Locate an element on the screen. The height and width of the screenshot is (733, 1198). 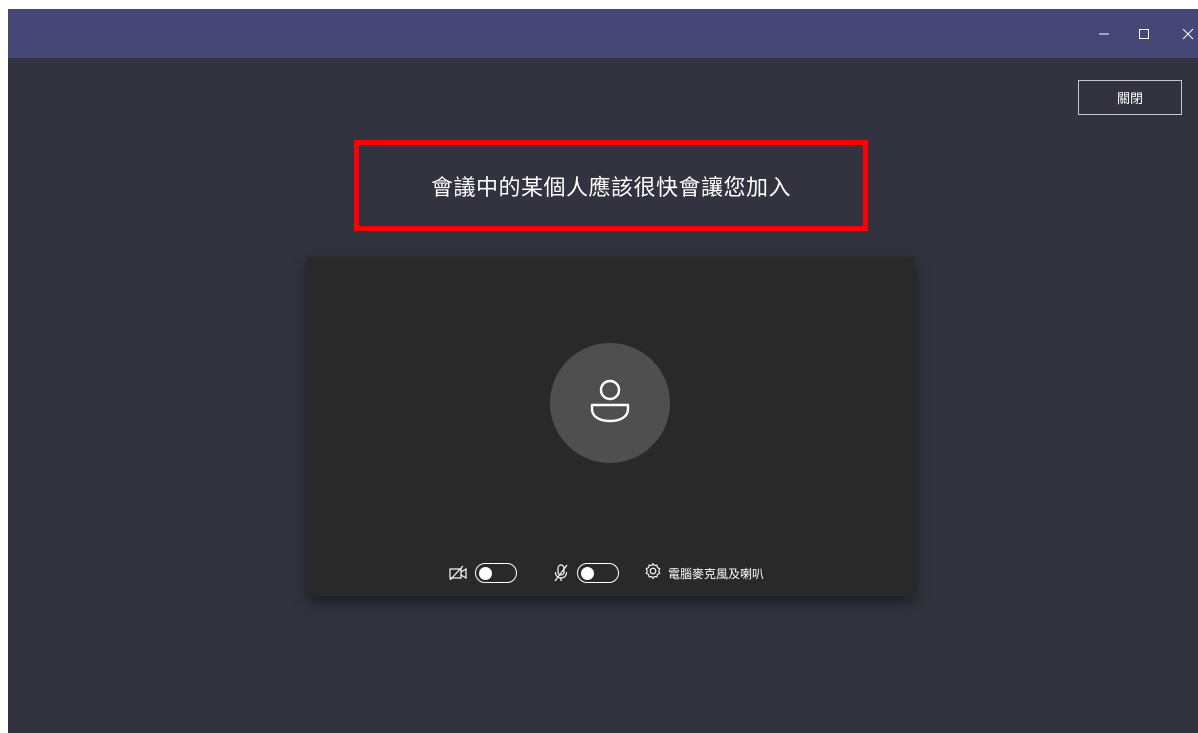
title-bar is located at coordinates (603, 33).